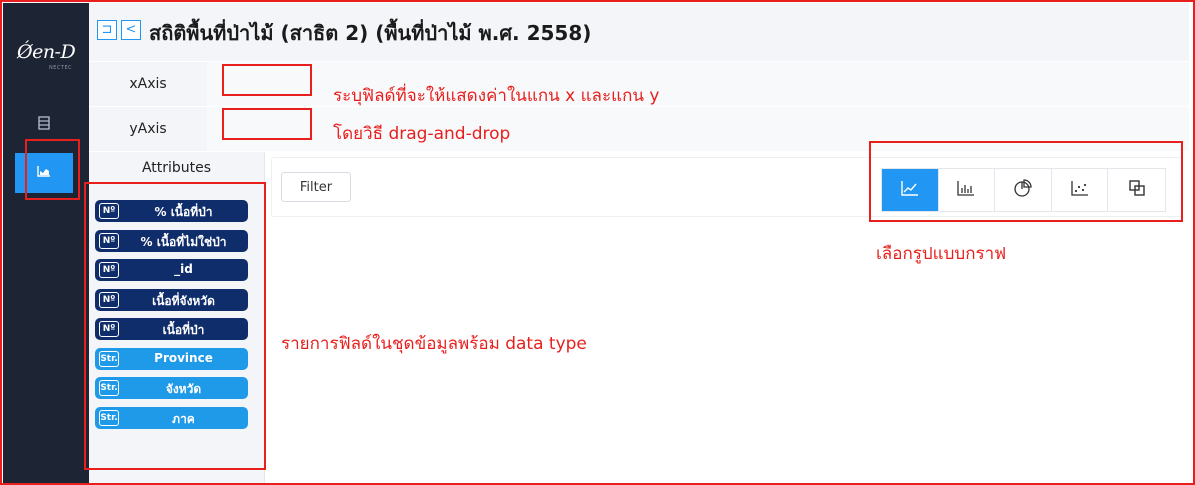  I want to click on annotation-fields-note: รายการฟิลด์ในชุดข้อมูลพร้อม data type, so click(434, 344).